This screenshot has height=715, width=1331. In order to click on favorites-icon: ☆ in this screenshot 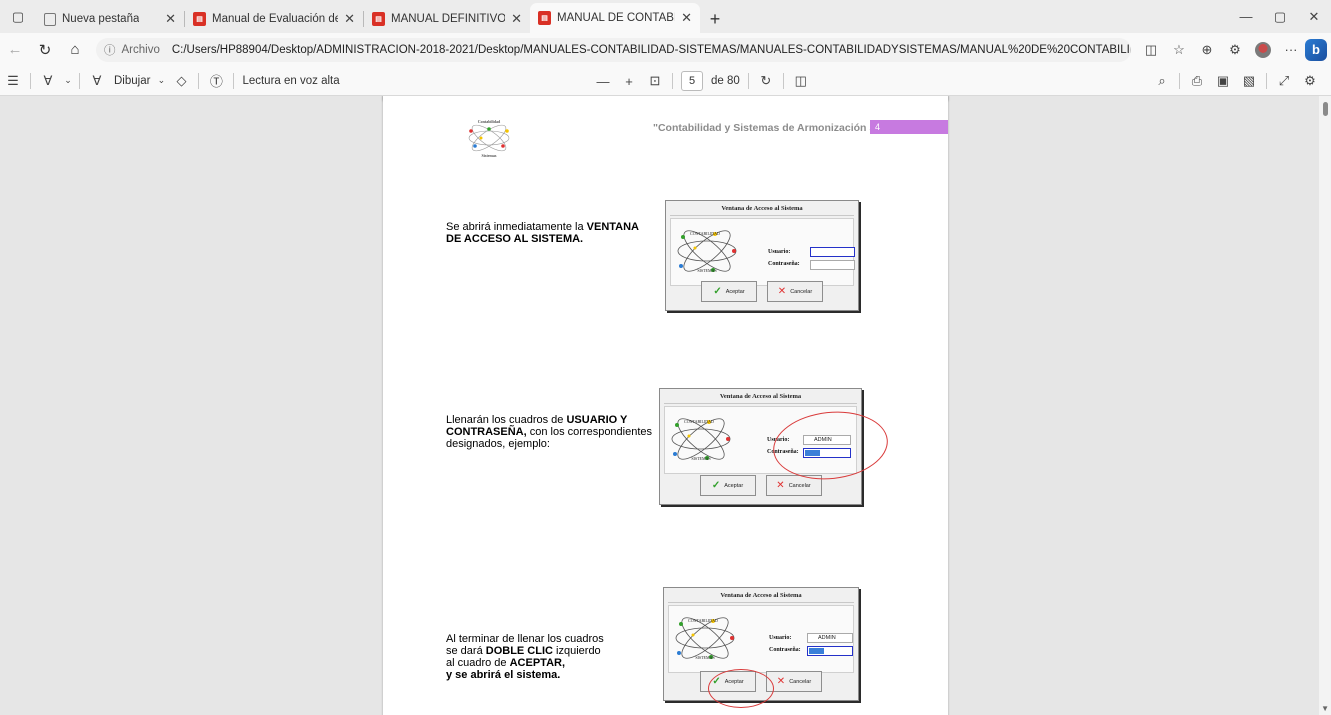, I will do `click(1179, 50)`.